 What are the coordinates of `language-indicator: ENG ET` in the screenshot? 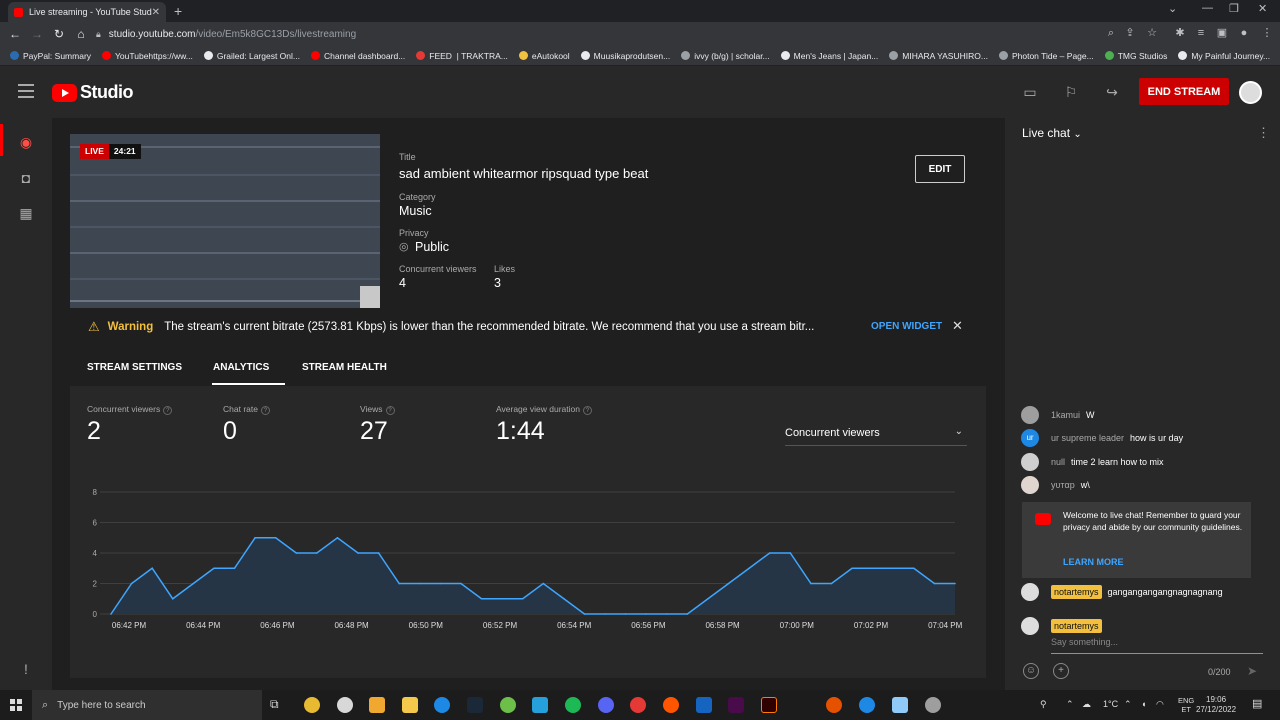 It's located at (1186, 705).